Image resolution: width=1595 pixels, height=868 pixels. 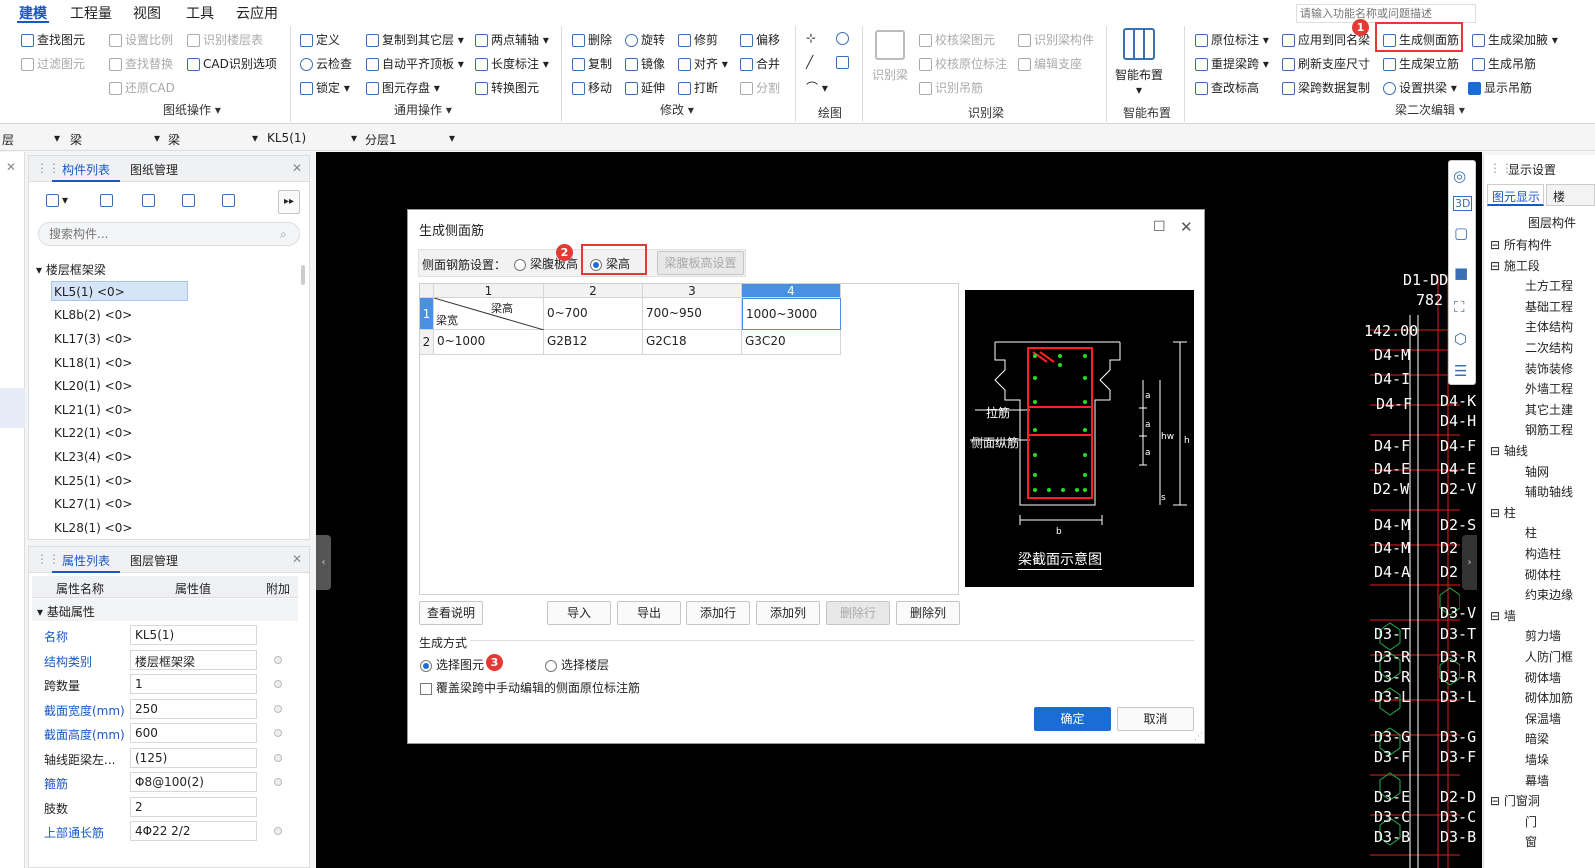 I want to click on two-point-axis-button: 两点辅轴 ▾, so click(x=512, y=39).